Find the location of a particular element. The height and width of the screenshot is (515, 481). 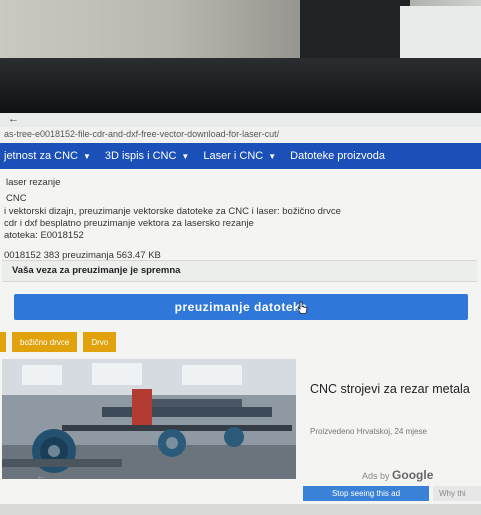

background-window is located at coordinates (440, 35).